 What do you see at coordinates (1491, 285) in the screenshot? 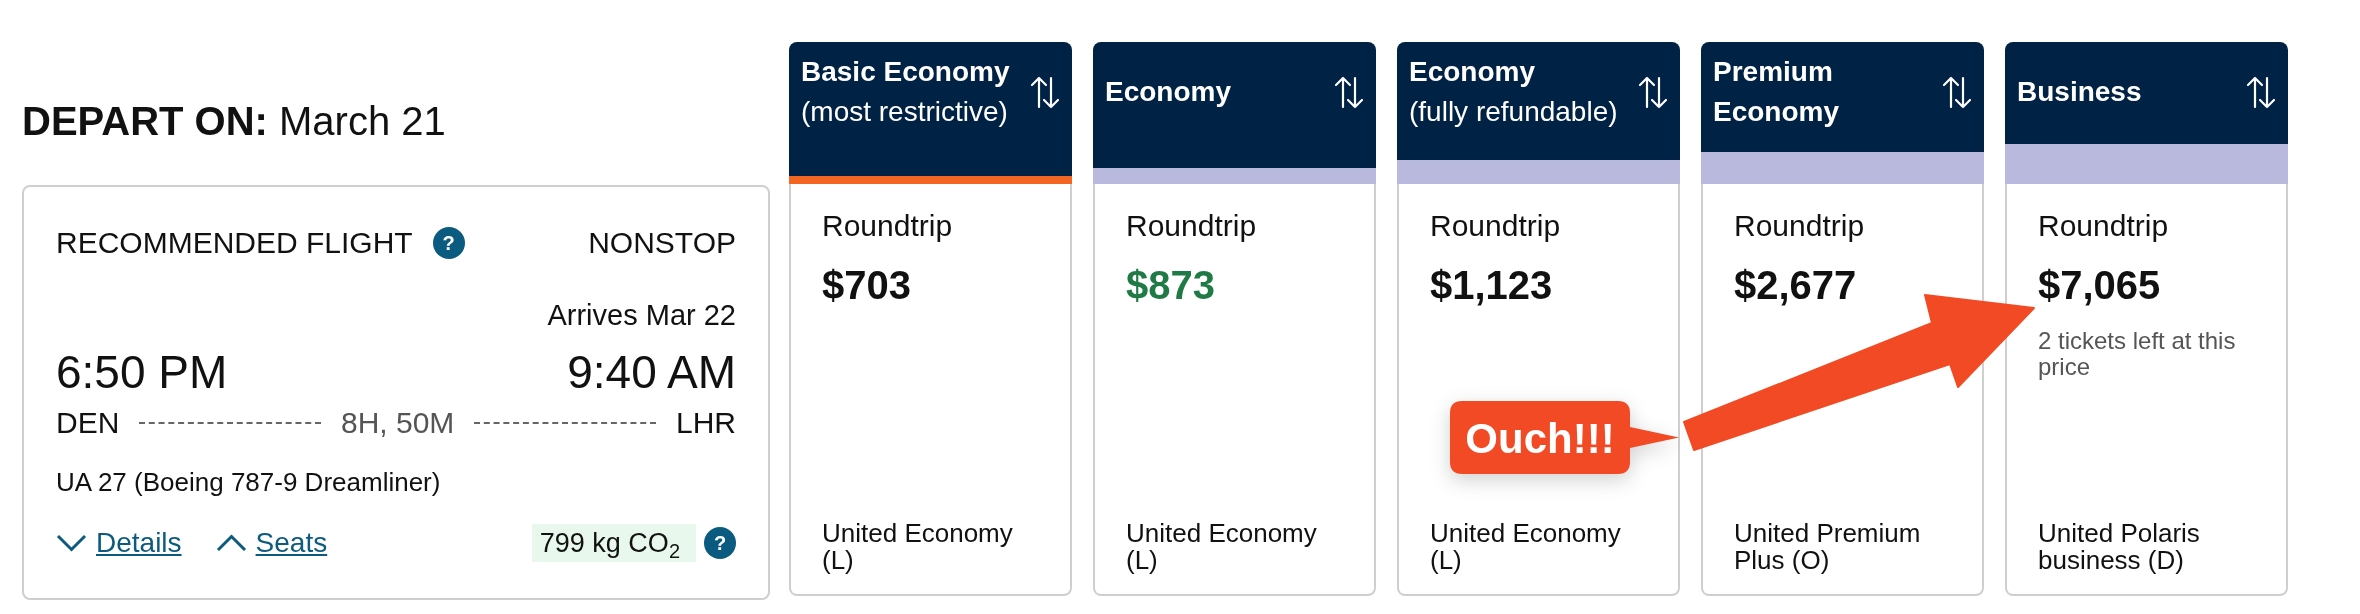
I see `fare-price: $1,123` at bounding box center [1491, 285].